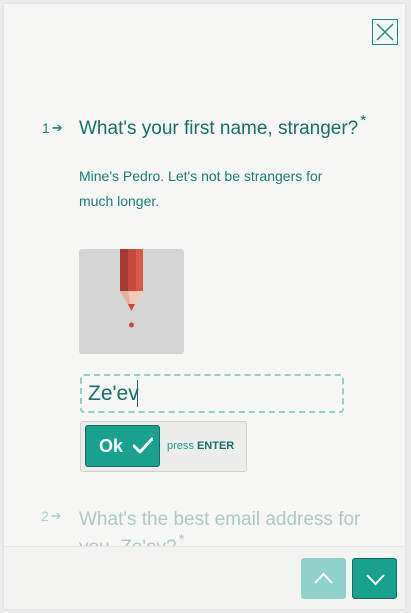 The width and height of the screenshot is (411, 613). What do you see at coordinates (163, 446) in the screenshot?
I see `ok-row: Ok press ENTER` at bounding box center [163, 446].